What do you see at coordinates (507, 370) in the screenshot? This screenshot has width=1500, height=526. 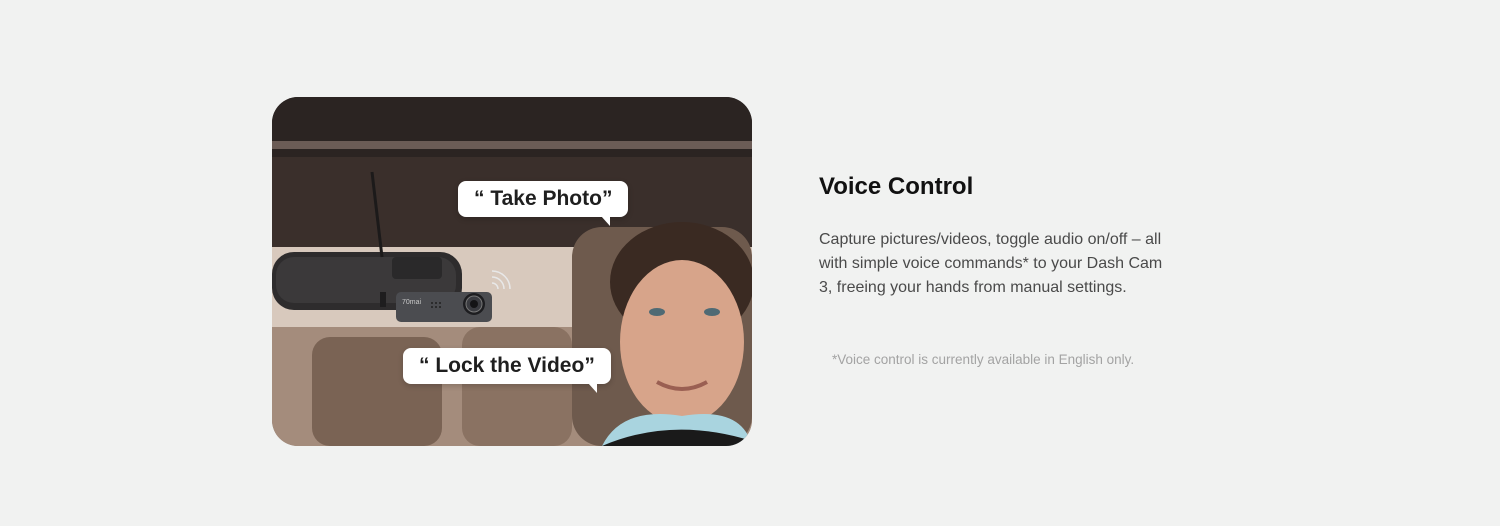 I see `lock-video-speech-bubble: “ Lock the Video”` at bounding box center [507, 370].